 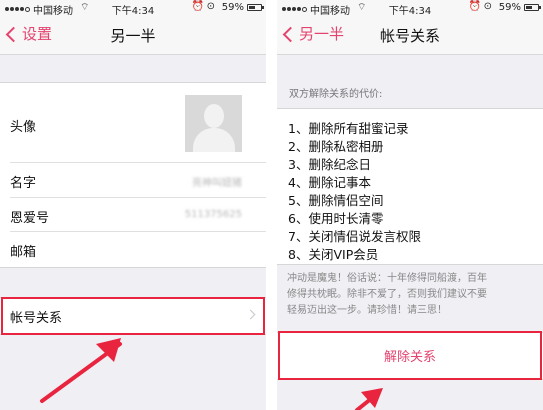 What do you see at coordinates (217, 183) in the screenshot?
I see `name-value: 亮神叫妞猪` at bounding box center [217, 183].